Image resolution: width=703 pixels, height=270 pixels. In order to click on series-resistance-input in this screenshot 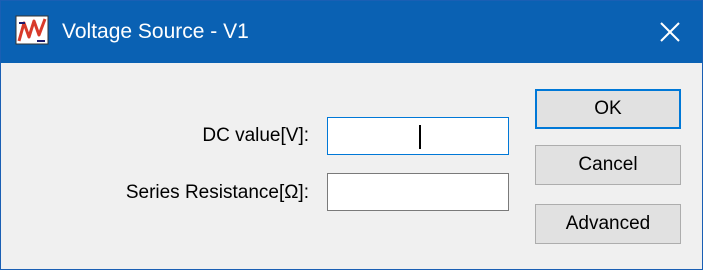, I will do `click(418, 192)`.